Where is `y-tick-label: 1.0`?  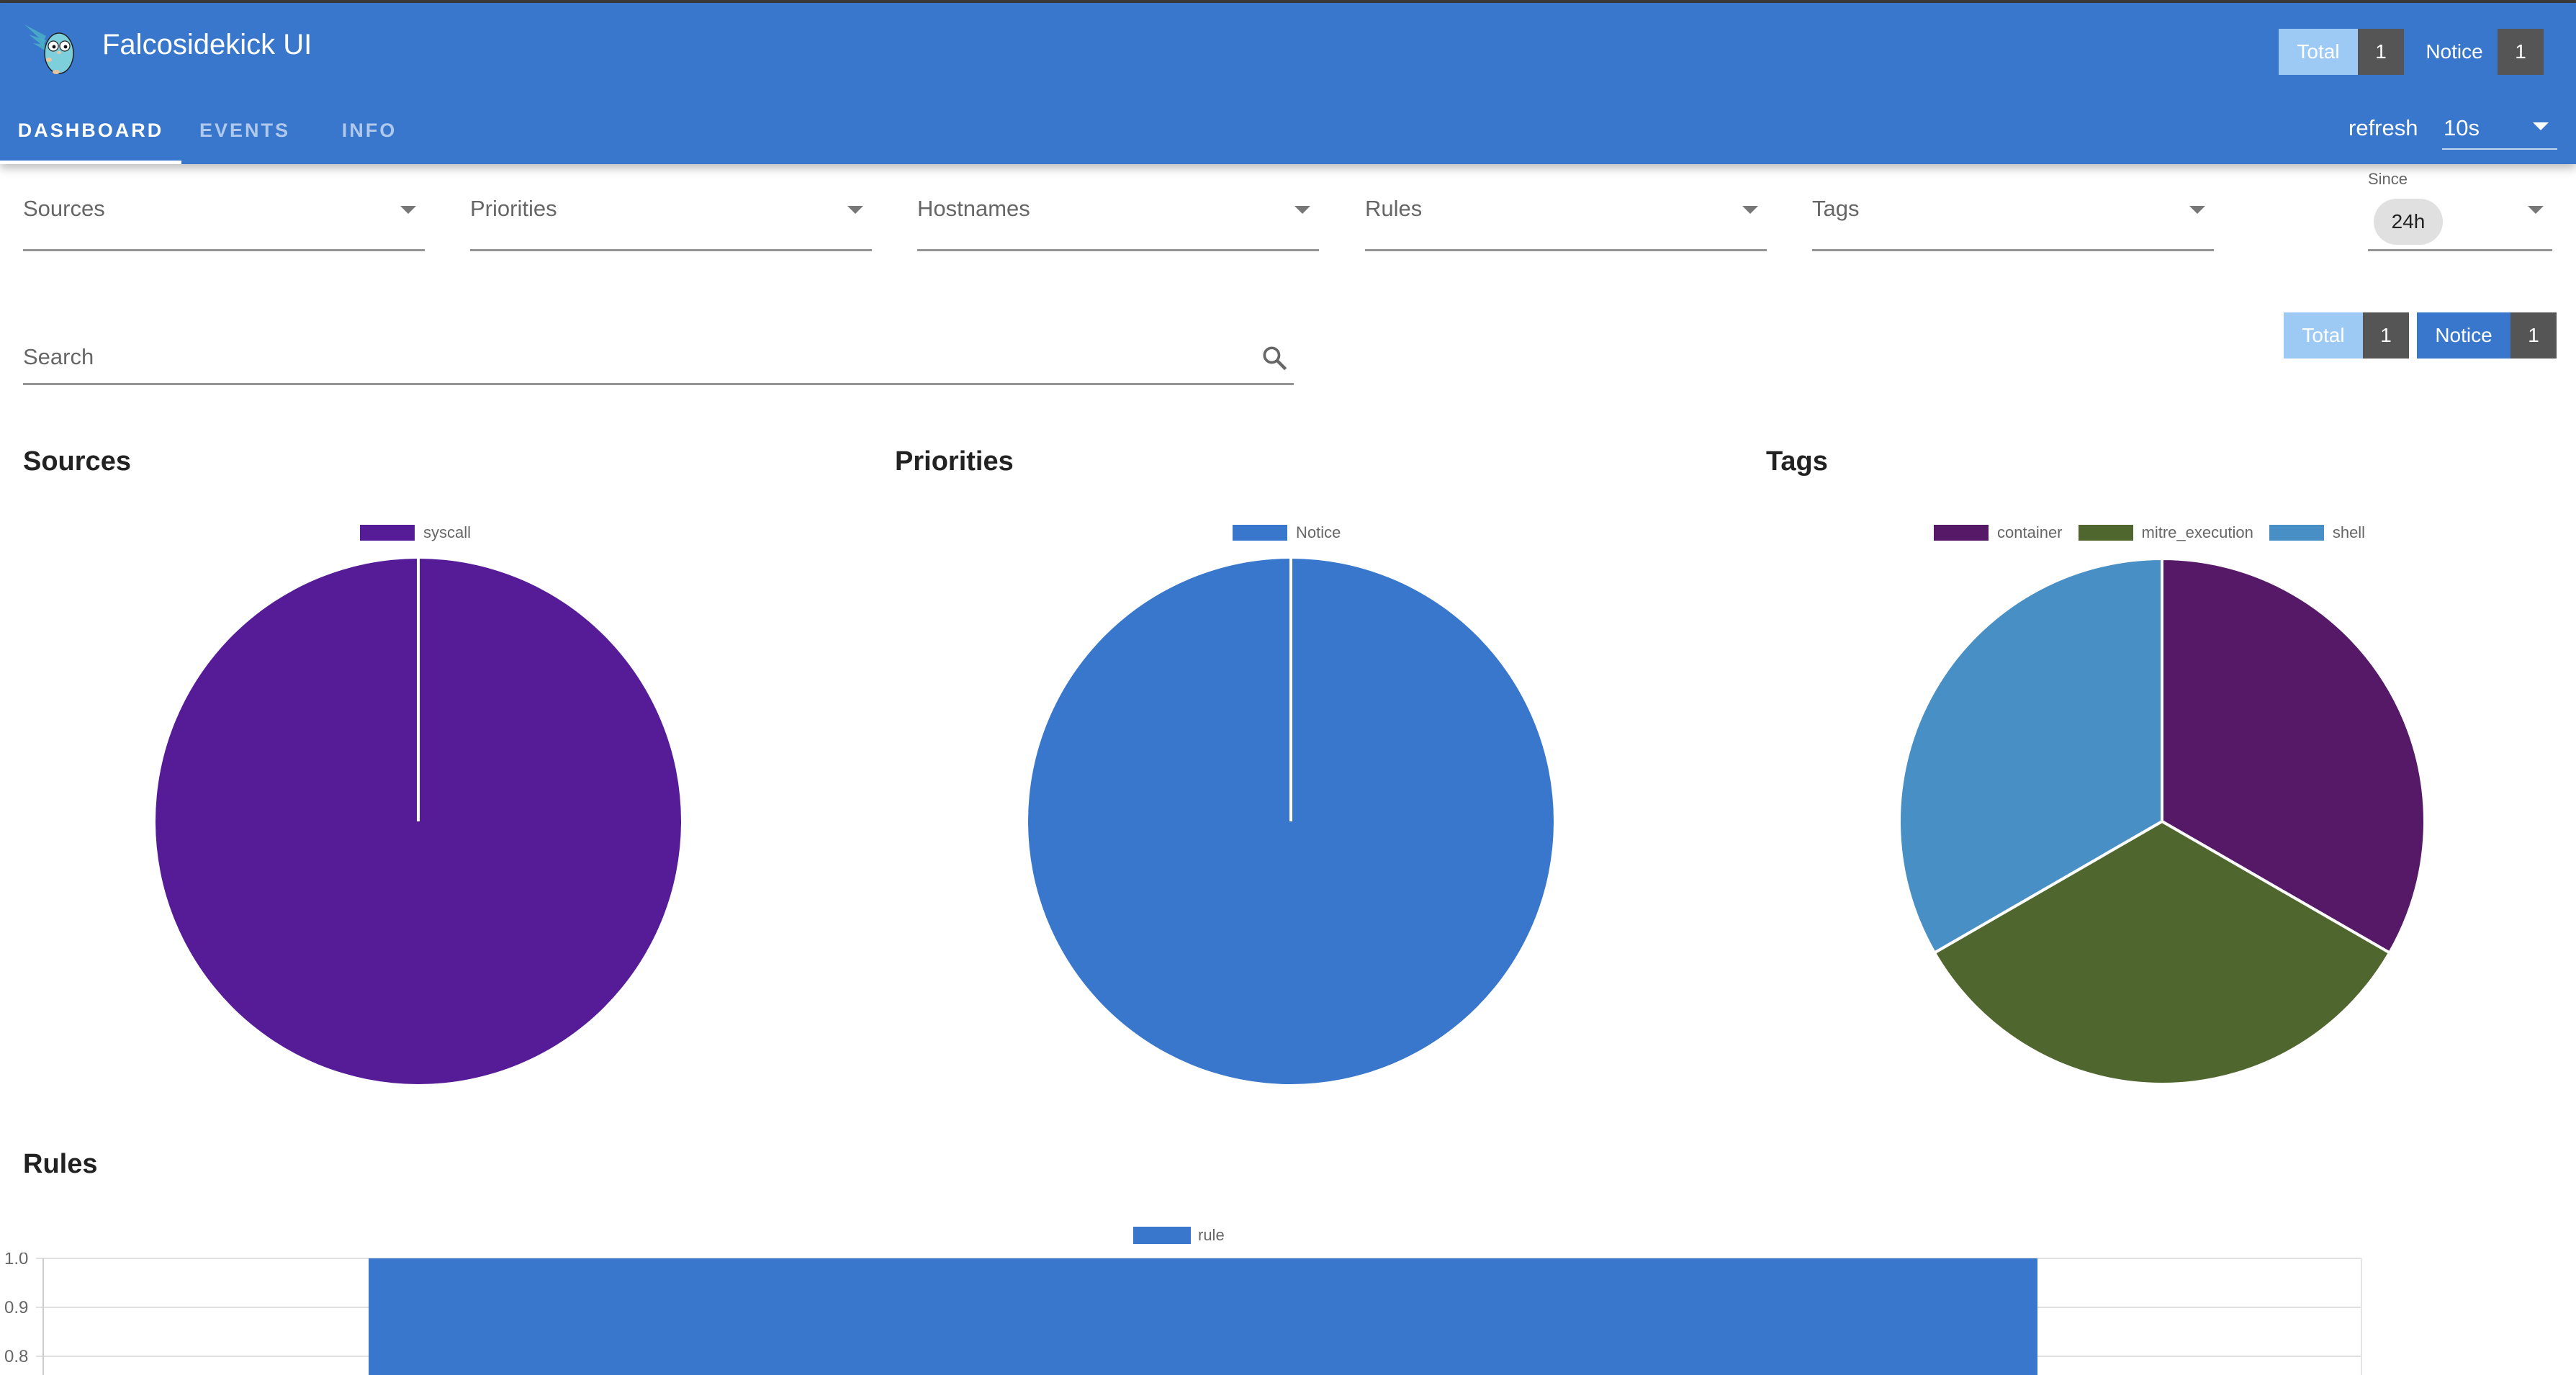
y-tick-label: 1.0 is located at coordinates (16, 1260).